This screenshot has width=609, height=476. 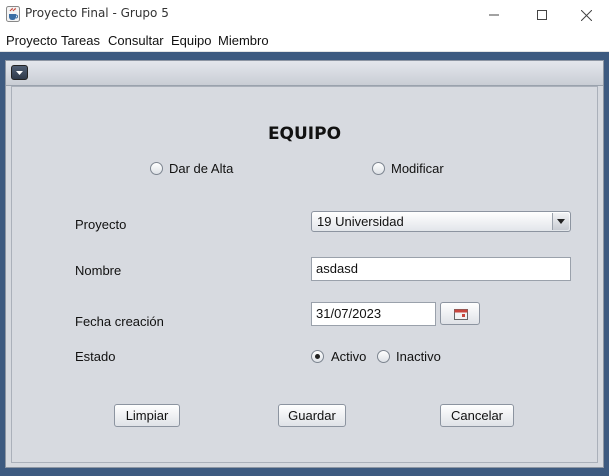 I want to click on minimize-icon, so click(x=494, y=15).